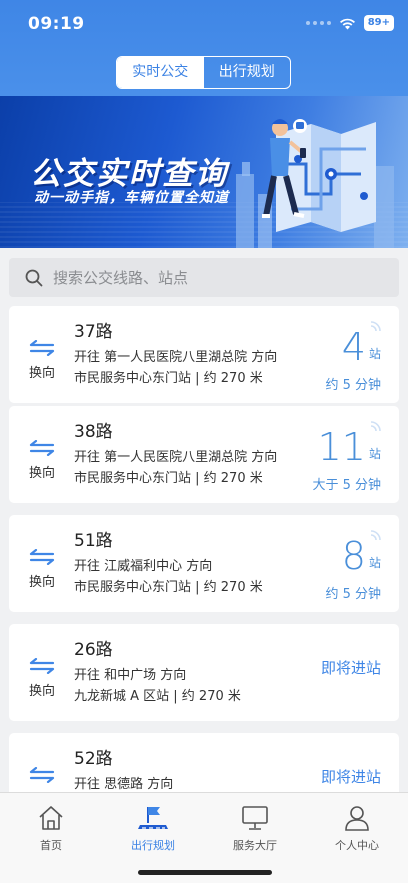 This screenshot has width=408, height=883. Describe the element at coordinates (315, 183) in the screenshot. I see `city-map-illustration` at that location.